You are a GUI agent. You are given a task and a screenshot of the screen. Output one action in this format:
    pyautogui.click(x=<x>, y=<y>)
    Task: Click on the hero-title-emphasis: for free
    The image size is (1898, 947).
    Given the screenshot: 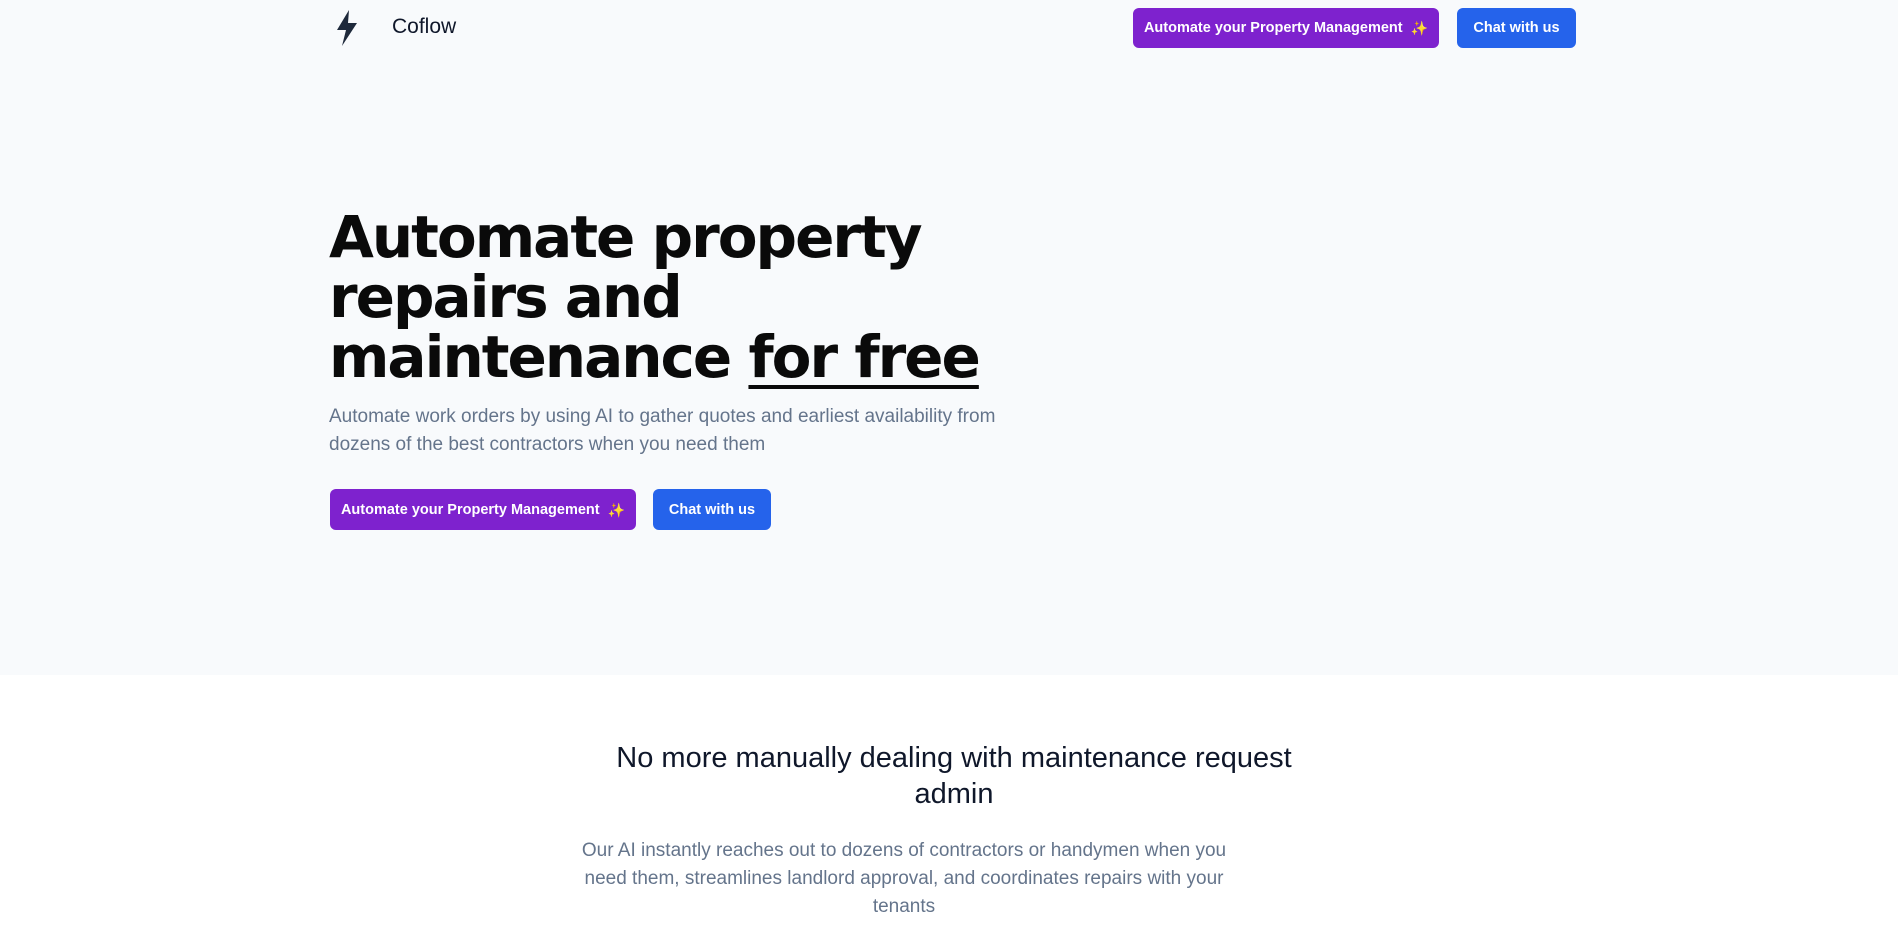 What is the action you would take?
    pyautogui.click(x=864, y=357)
    